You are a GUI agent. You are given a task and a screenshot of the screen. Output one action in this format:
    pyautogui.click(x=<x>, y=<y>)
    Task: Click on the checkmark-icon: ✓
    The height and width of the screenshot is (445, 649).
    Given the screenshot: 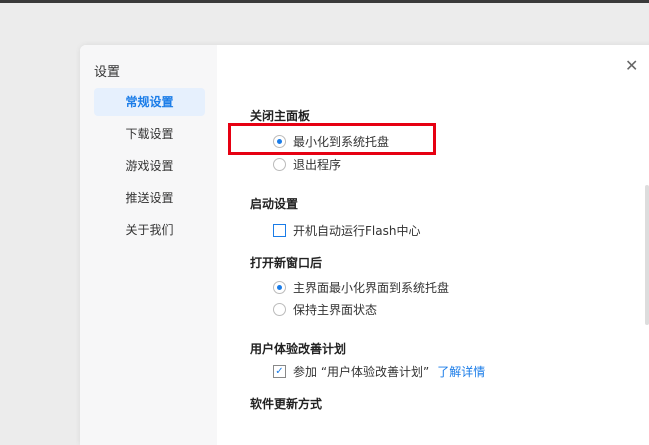 What is the action you would take?
    pyautogui.click(x=279, y=371)
    